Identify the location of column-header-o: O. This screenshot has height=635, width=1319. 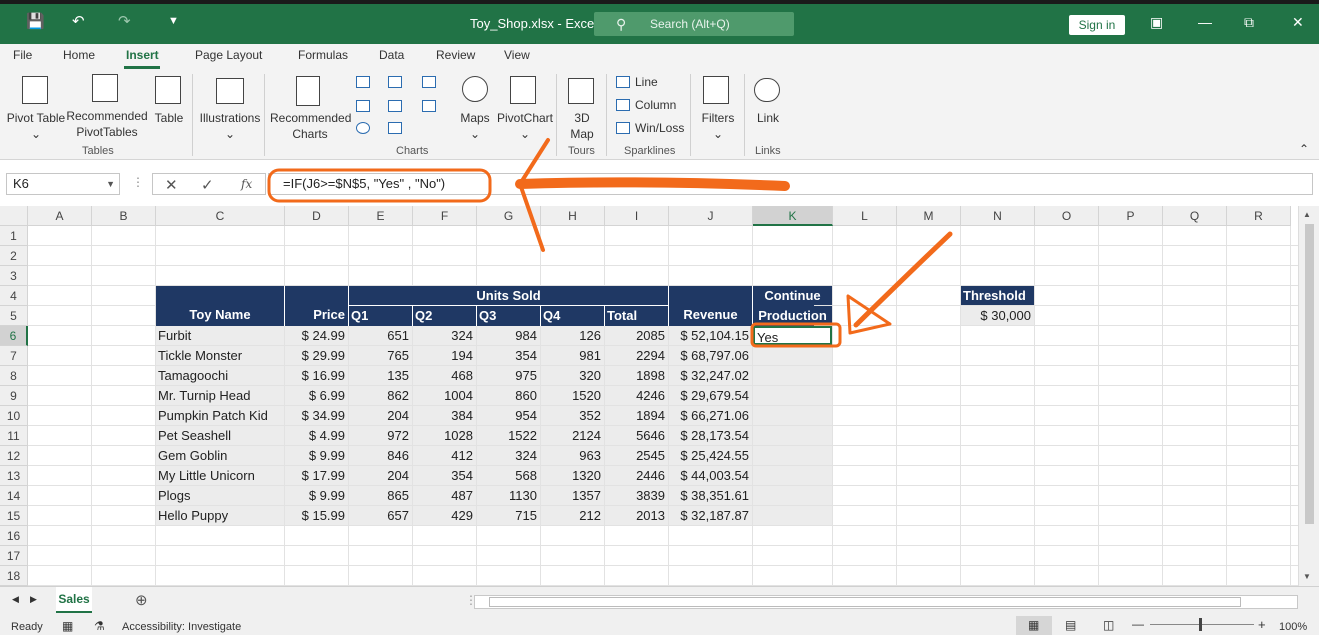
(1067, 216).